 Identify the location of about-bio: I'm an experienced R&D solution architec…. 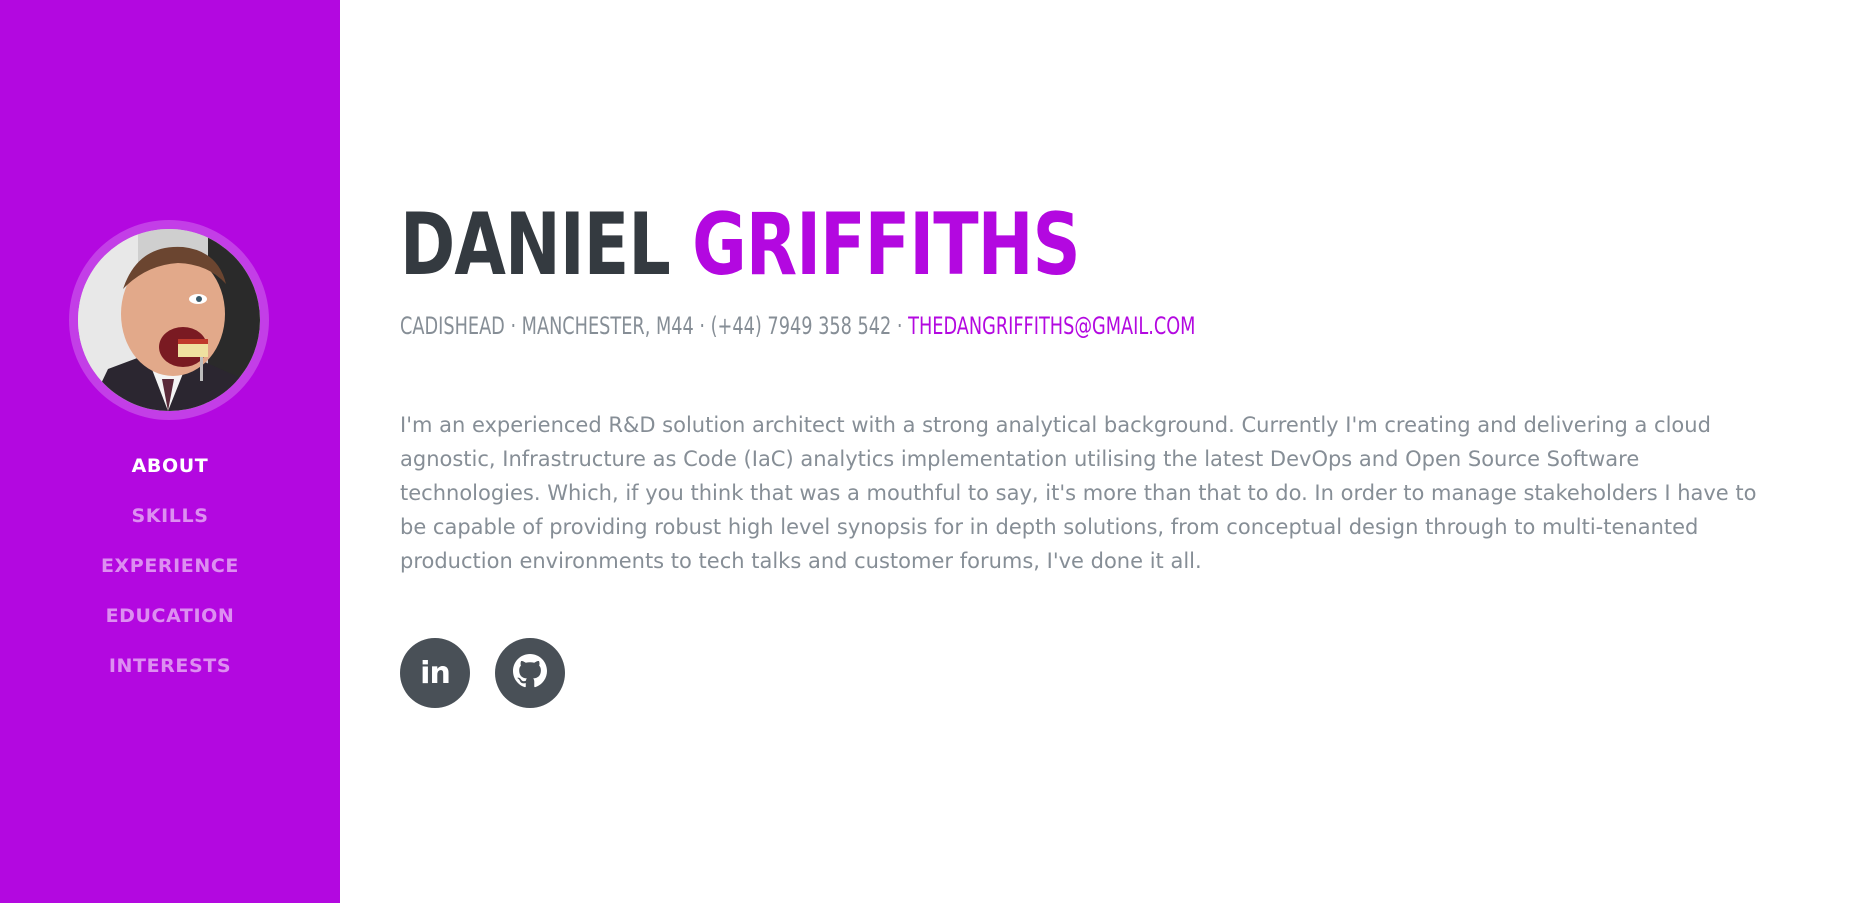
(1078, 493).